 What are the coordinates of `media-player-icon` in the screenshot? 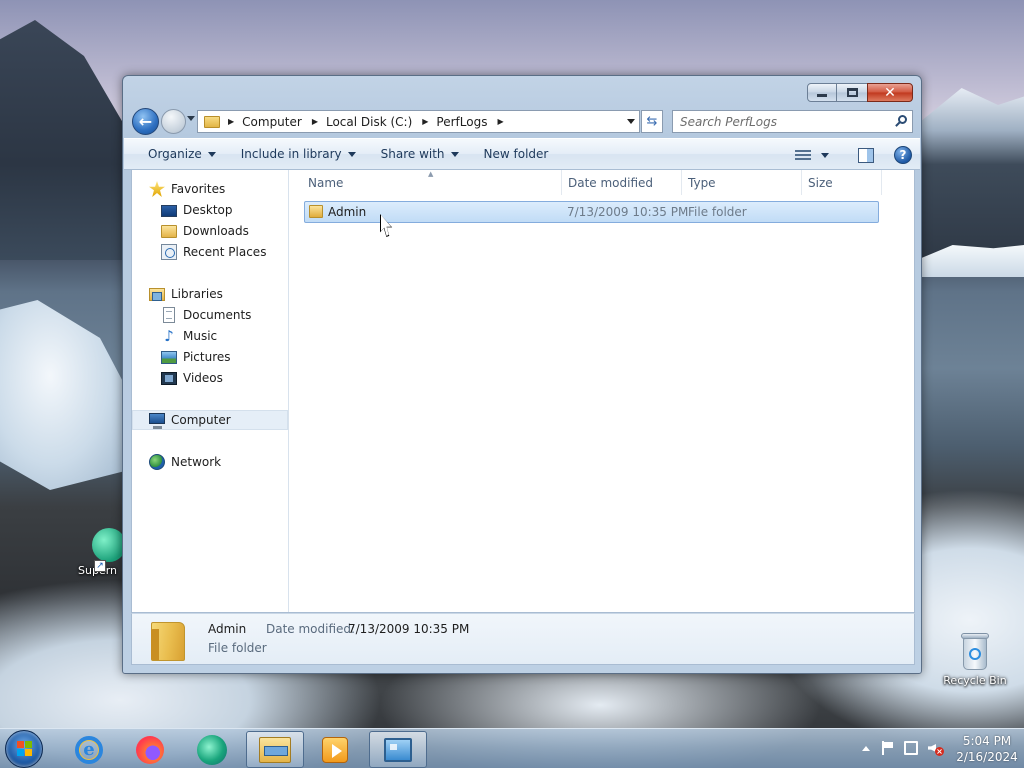 It's located at (335, 749).